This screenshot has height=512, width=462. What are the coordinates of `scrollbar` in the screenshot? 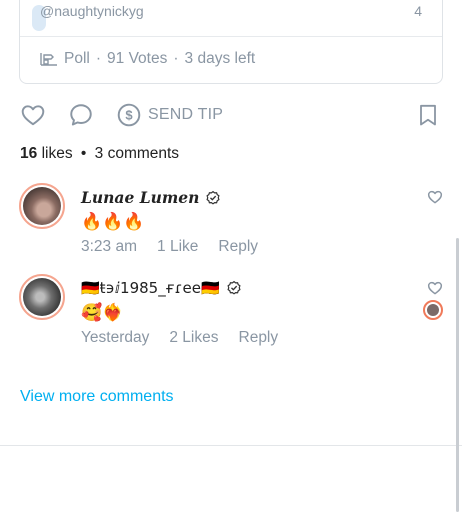 It's located at (457, 375).